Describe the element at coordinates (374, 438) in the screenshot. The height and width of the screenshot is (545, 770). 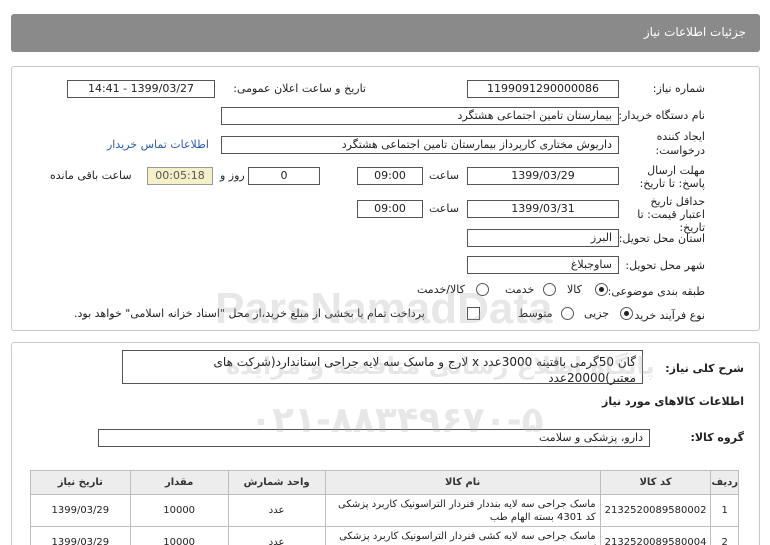
I see `goods-group-field: دارو، پزشکی و سلامت` at that location.